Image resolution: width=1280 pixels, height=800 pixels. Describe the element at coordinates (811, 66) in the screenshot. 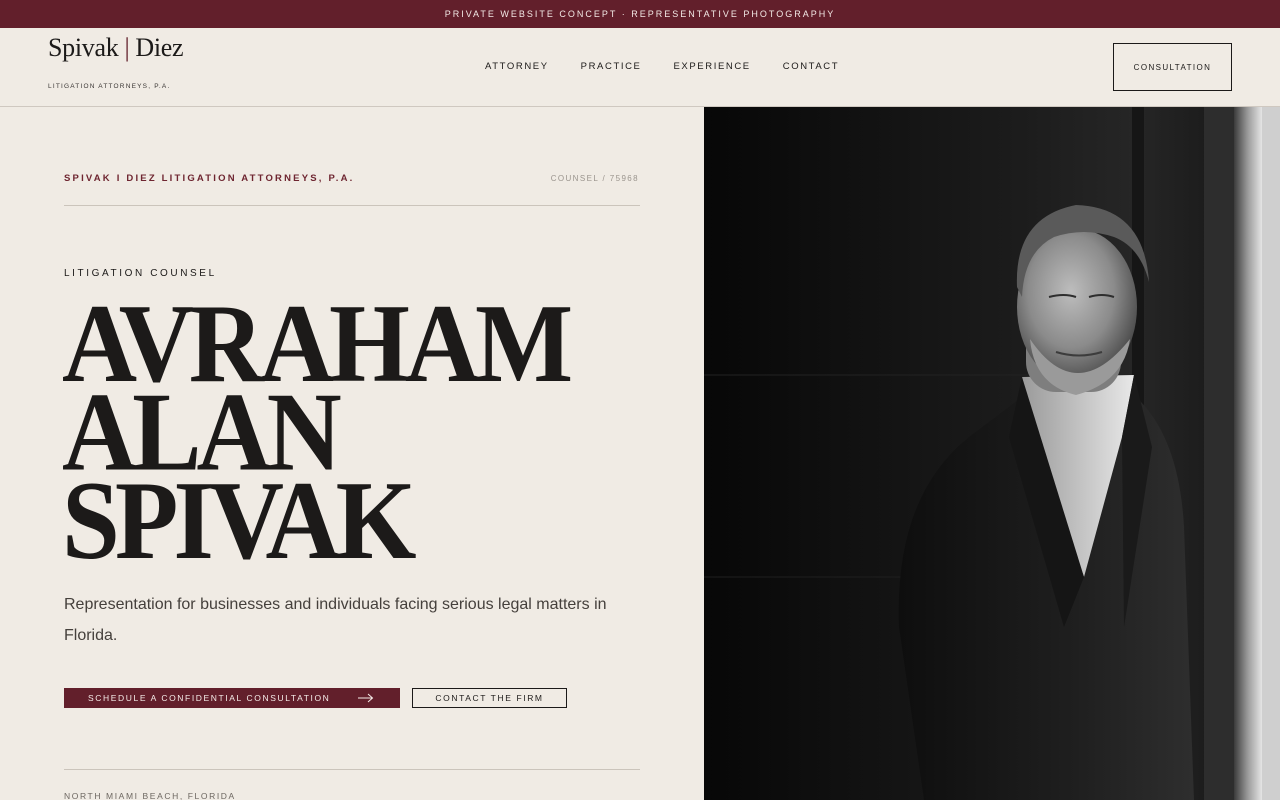

I see `nav-contact: CONTACT` at that location.